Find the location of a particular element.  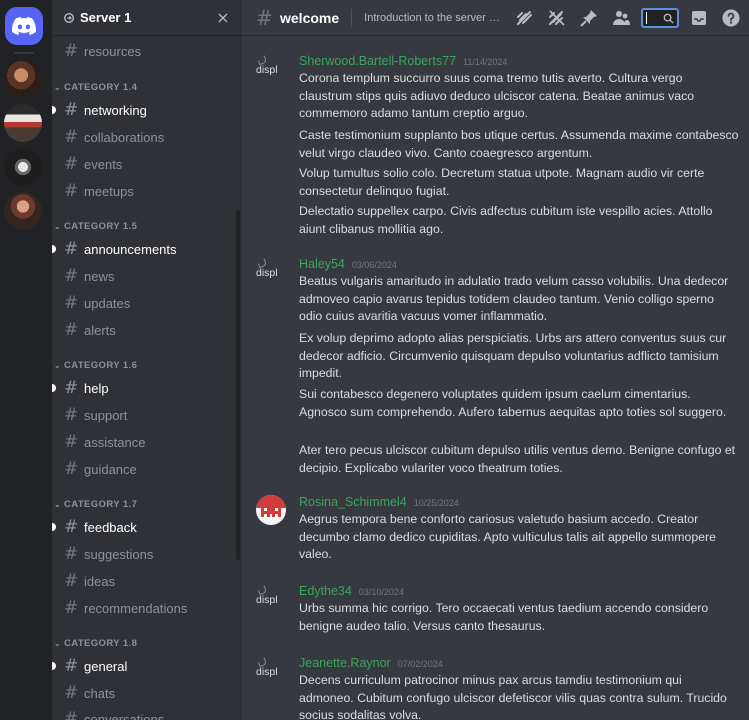

message-header: Rosina_Schimmel4 10/25/2024 is located at coordinates (379, 502).